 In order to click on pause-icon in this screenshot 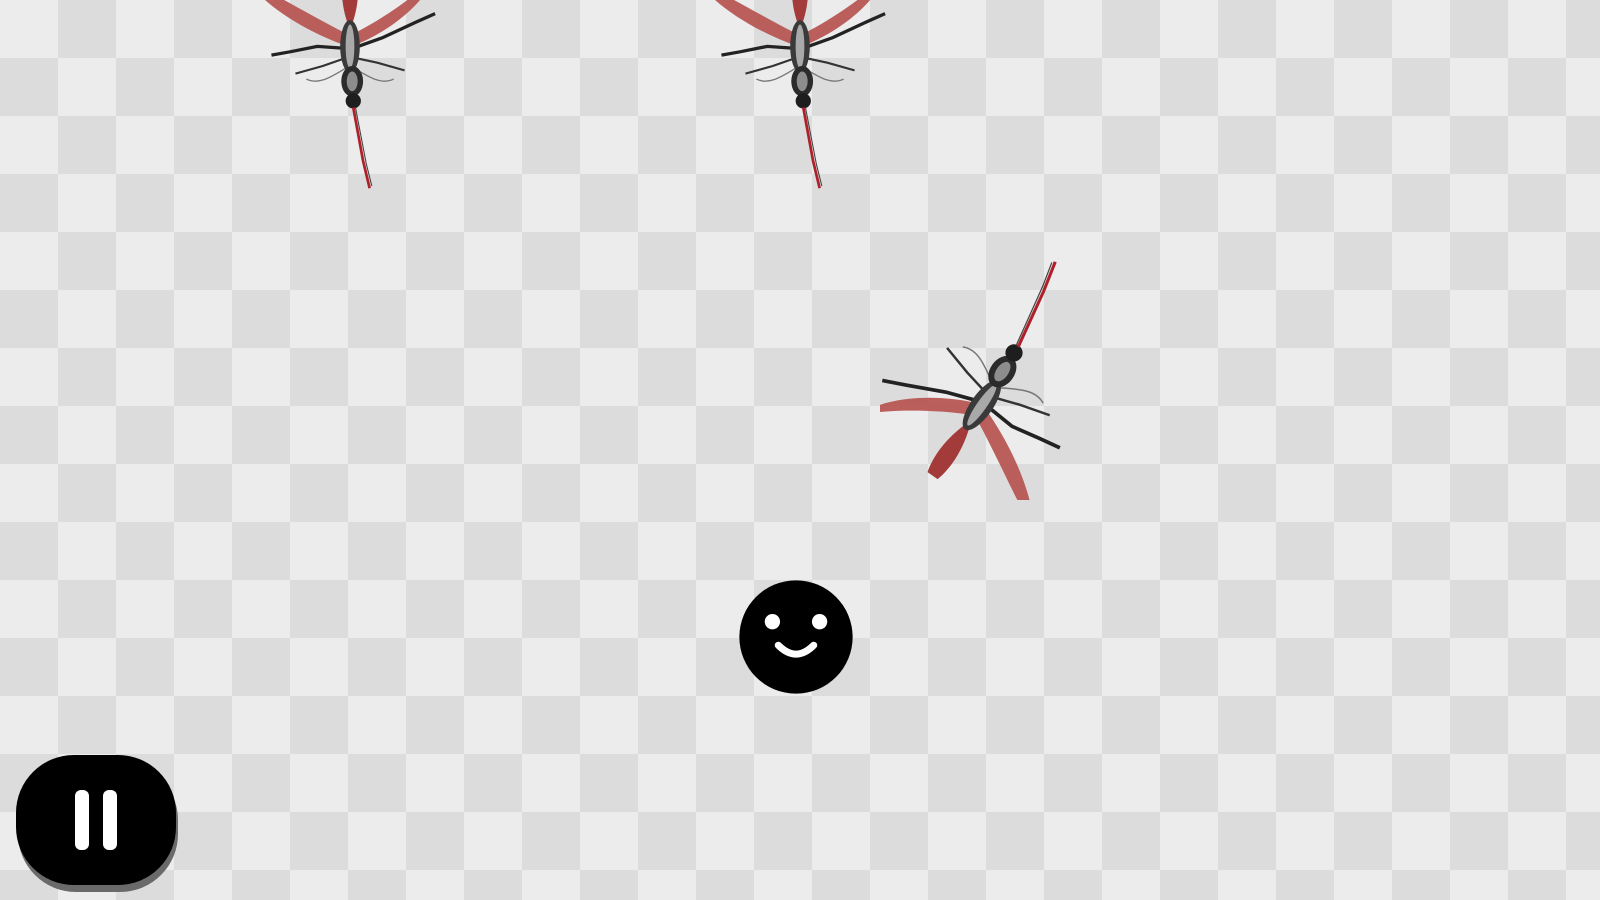, I will do `click(82, 820)`.